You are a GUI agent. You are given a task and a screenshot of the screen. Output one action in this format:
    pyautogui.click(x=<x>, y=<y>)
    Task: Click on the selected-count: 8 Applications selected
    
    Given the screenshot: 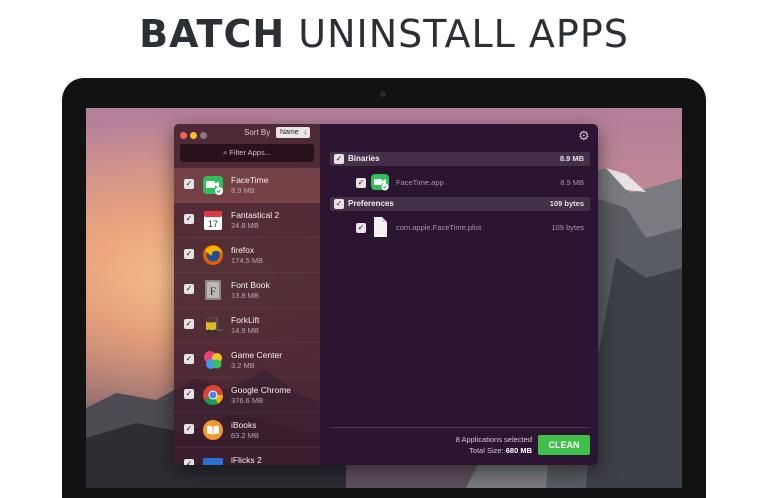 What is the action you would take?
    pyautogui.click(x=493, y=439)
    